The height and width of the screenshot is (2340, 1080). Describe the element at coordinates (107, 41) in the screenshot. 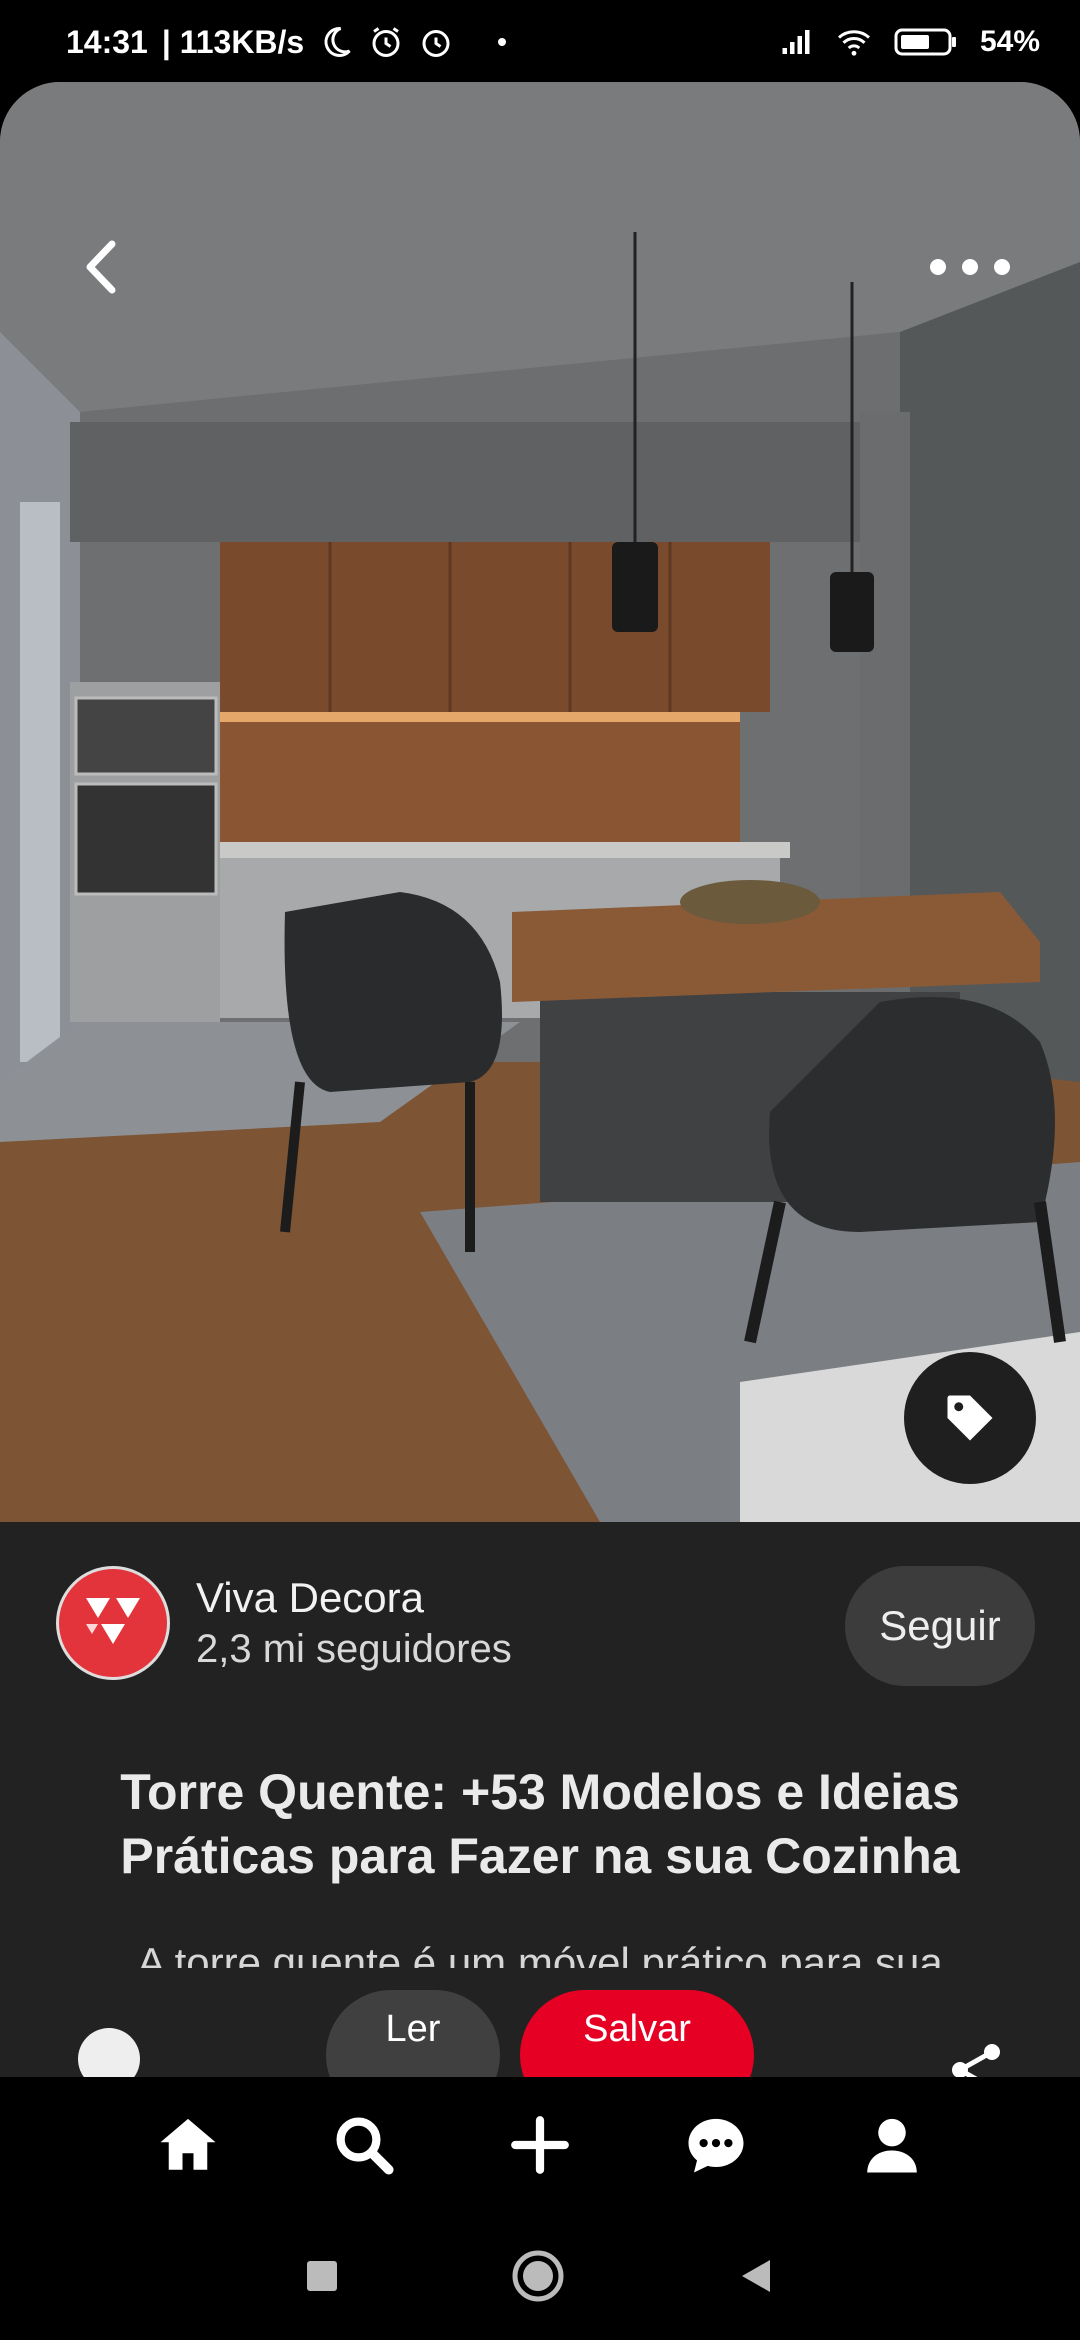

I see `status-time: 14:31` at that location.